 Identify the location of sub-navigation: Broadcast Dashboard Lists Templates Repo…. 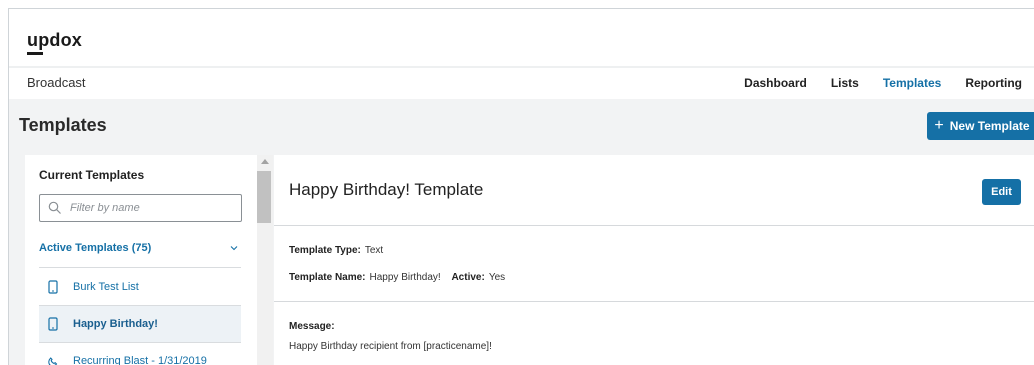
(521, 83).